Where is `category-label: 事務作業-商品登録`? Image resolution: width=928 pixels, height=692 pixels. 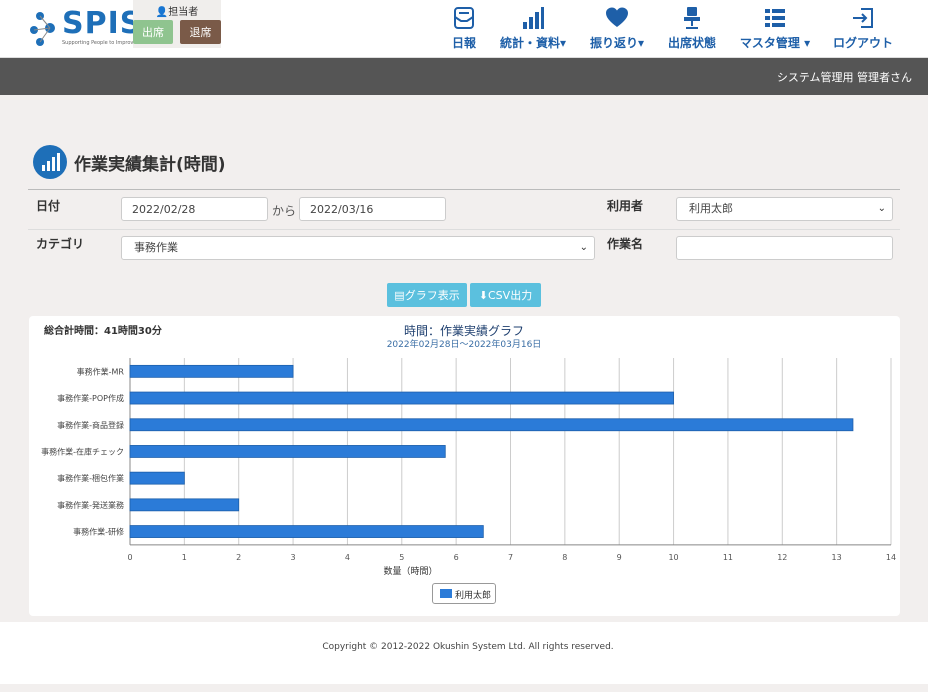 category-label: 事務作業-商品登録 is located at coordinates (90, 425).